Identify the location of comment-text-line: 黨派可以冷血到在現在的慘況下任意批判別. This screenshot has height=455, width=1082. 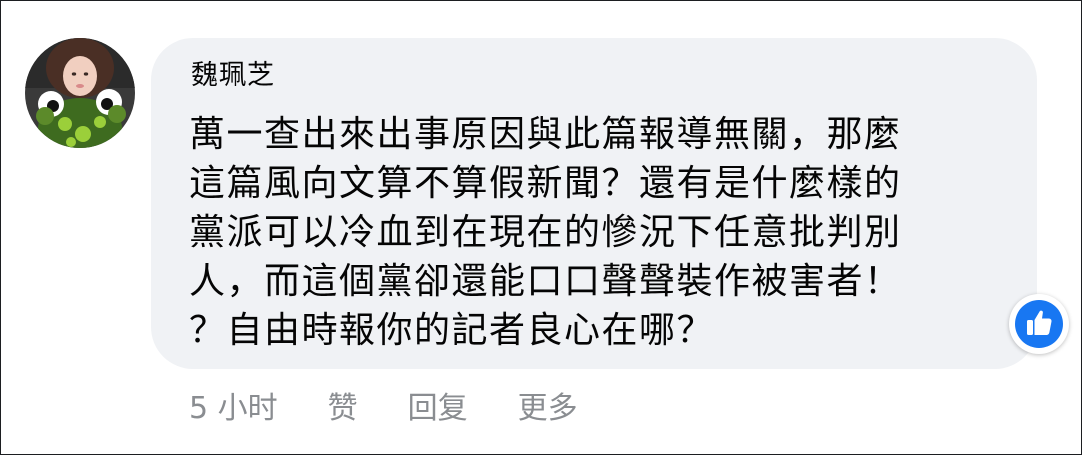
(545, 232).